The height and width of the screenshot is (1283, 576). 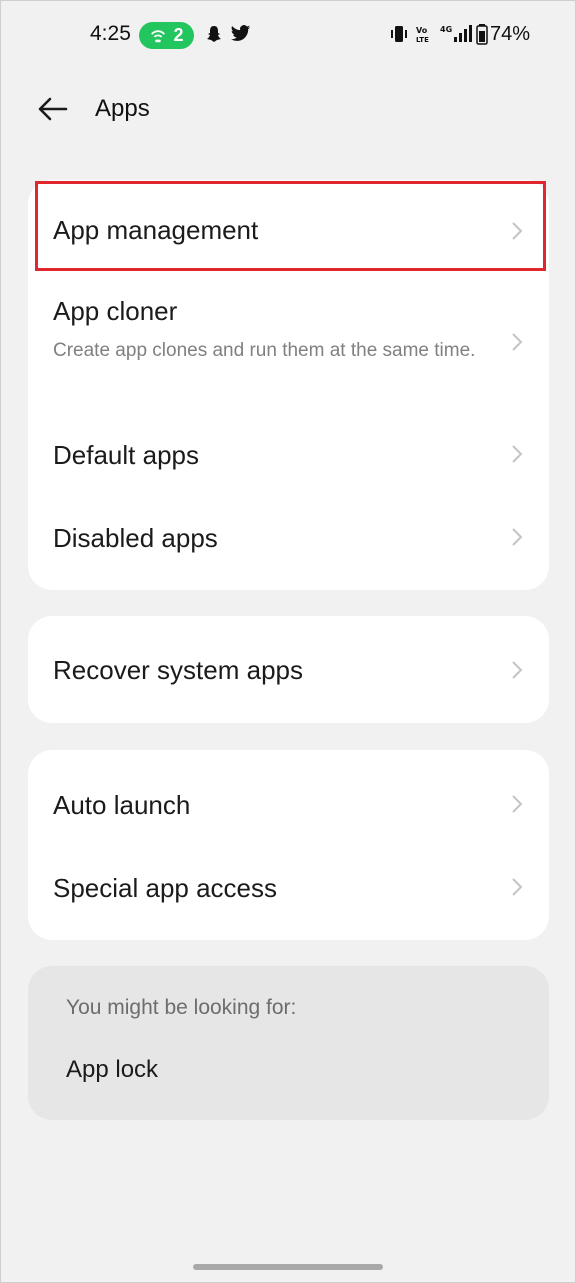 I want to click on highlight-box, so click(x=290, y=226).